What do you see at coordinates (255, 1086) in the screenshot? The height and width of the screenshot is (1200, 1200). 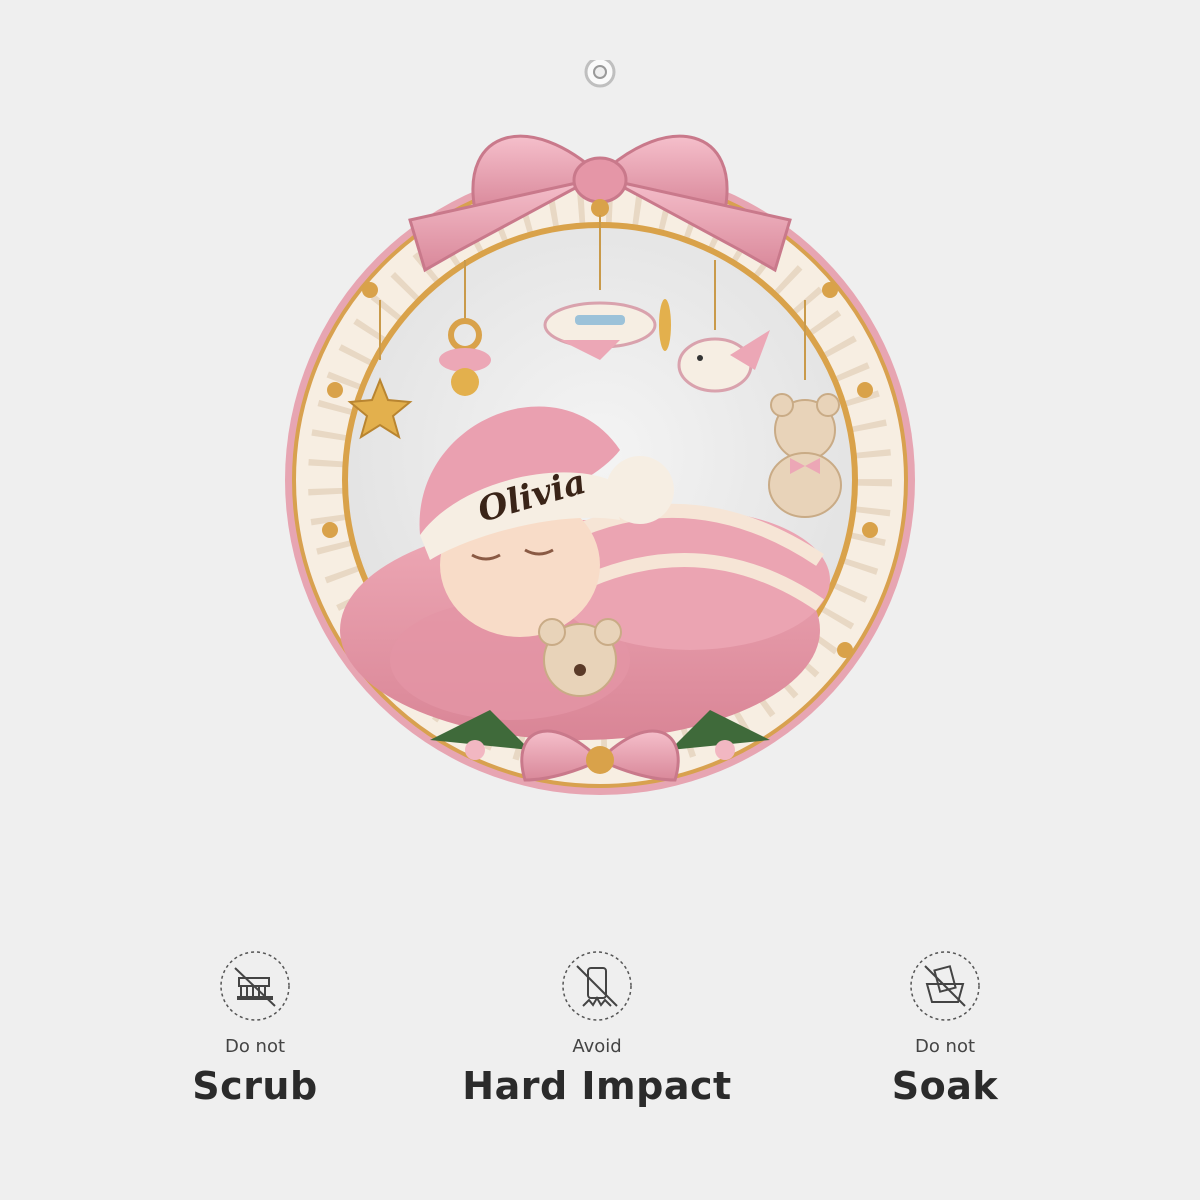 I see `care-main-label: Scrub` at bounding box center [255, 1086].